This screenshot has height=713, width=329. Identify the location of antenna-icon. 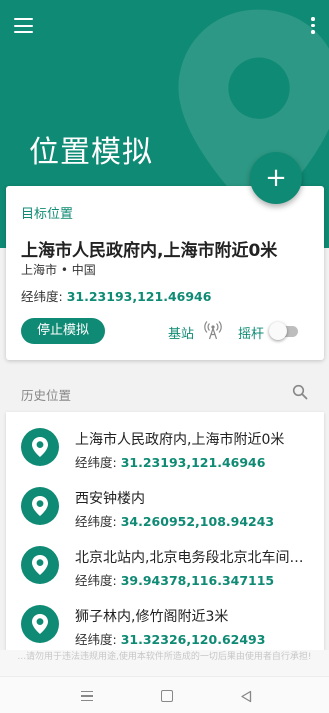
(213, 330).